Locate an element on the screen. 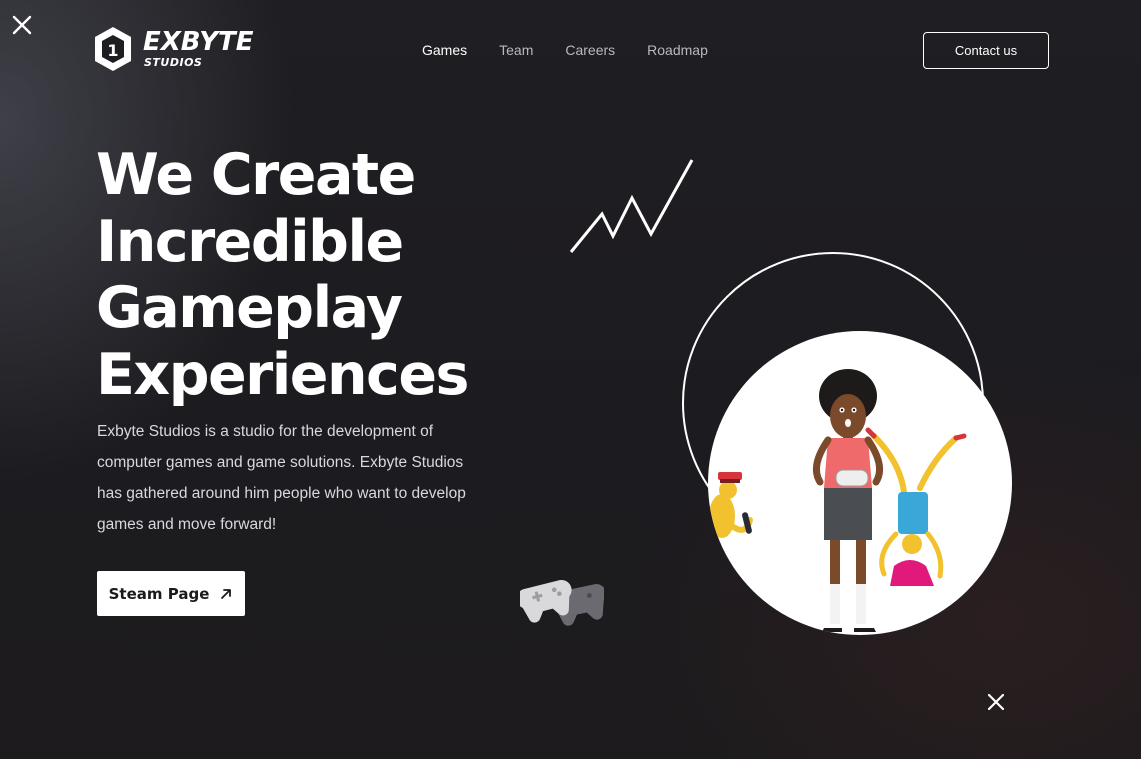 This screenshot has width=1141, height=759. hero-title-line: Experiences is located at coordinates (282, 374).